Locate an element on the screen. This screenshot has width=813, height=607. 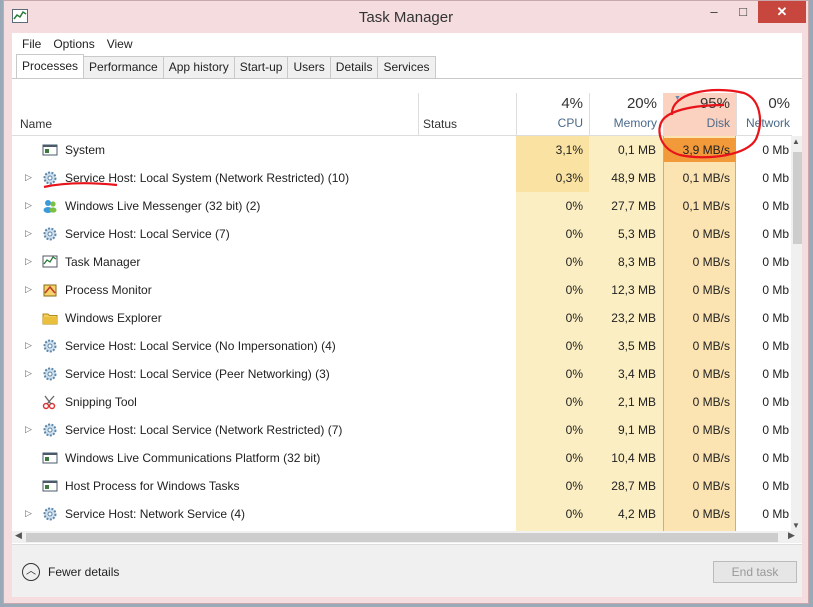
menu-view: View is located at coordinates (120, 44).